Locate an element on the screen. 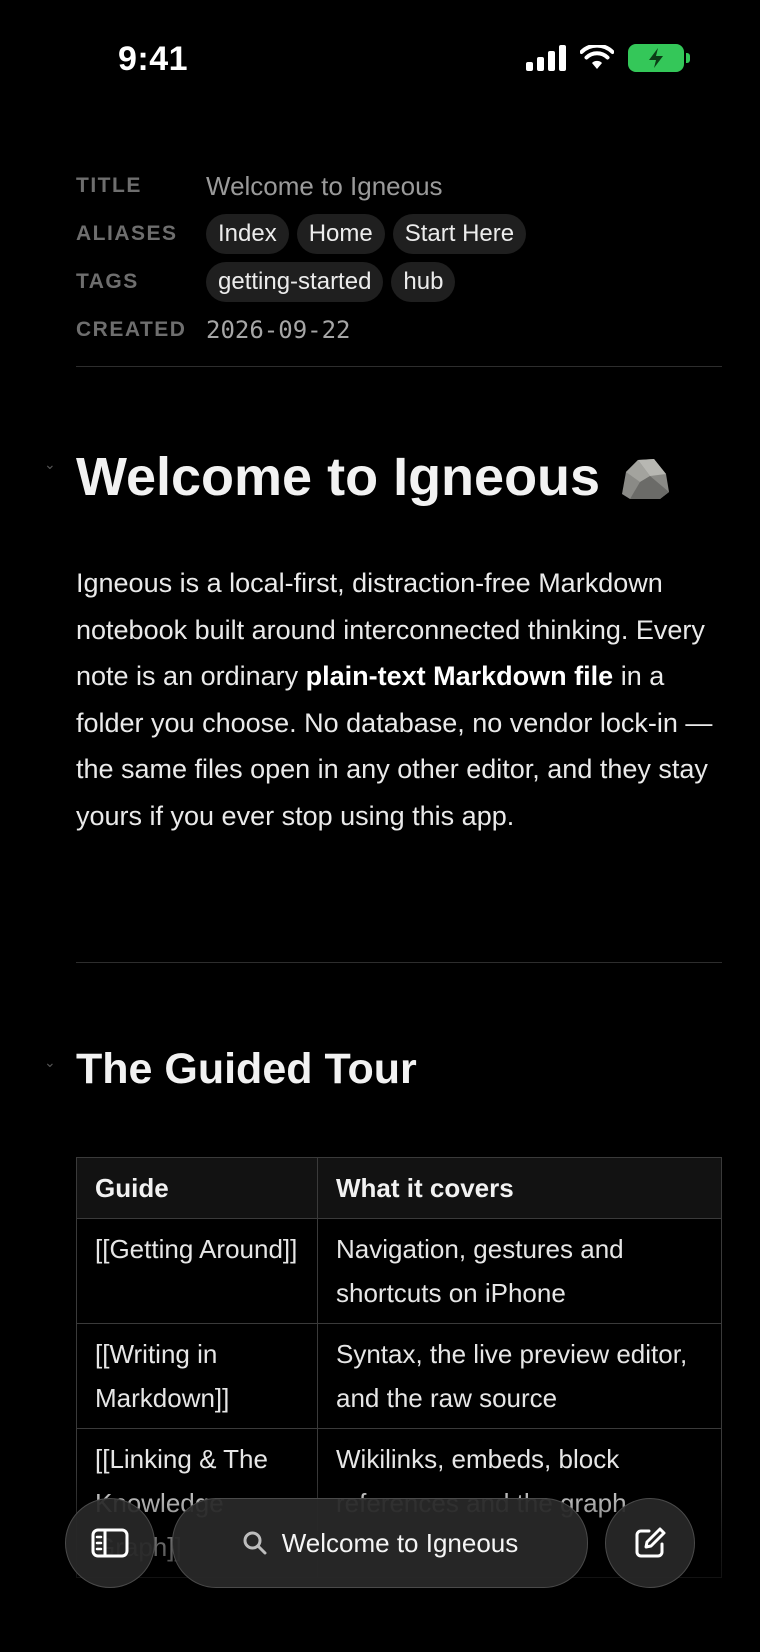 The width and height of the screenshot is (760, 1652). note-heading: Welcome to Igneous is located at coordinates (374, 477).